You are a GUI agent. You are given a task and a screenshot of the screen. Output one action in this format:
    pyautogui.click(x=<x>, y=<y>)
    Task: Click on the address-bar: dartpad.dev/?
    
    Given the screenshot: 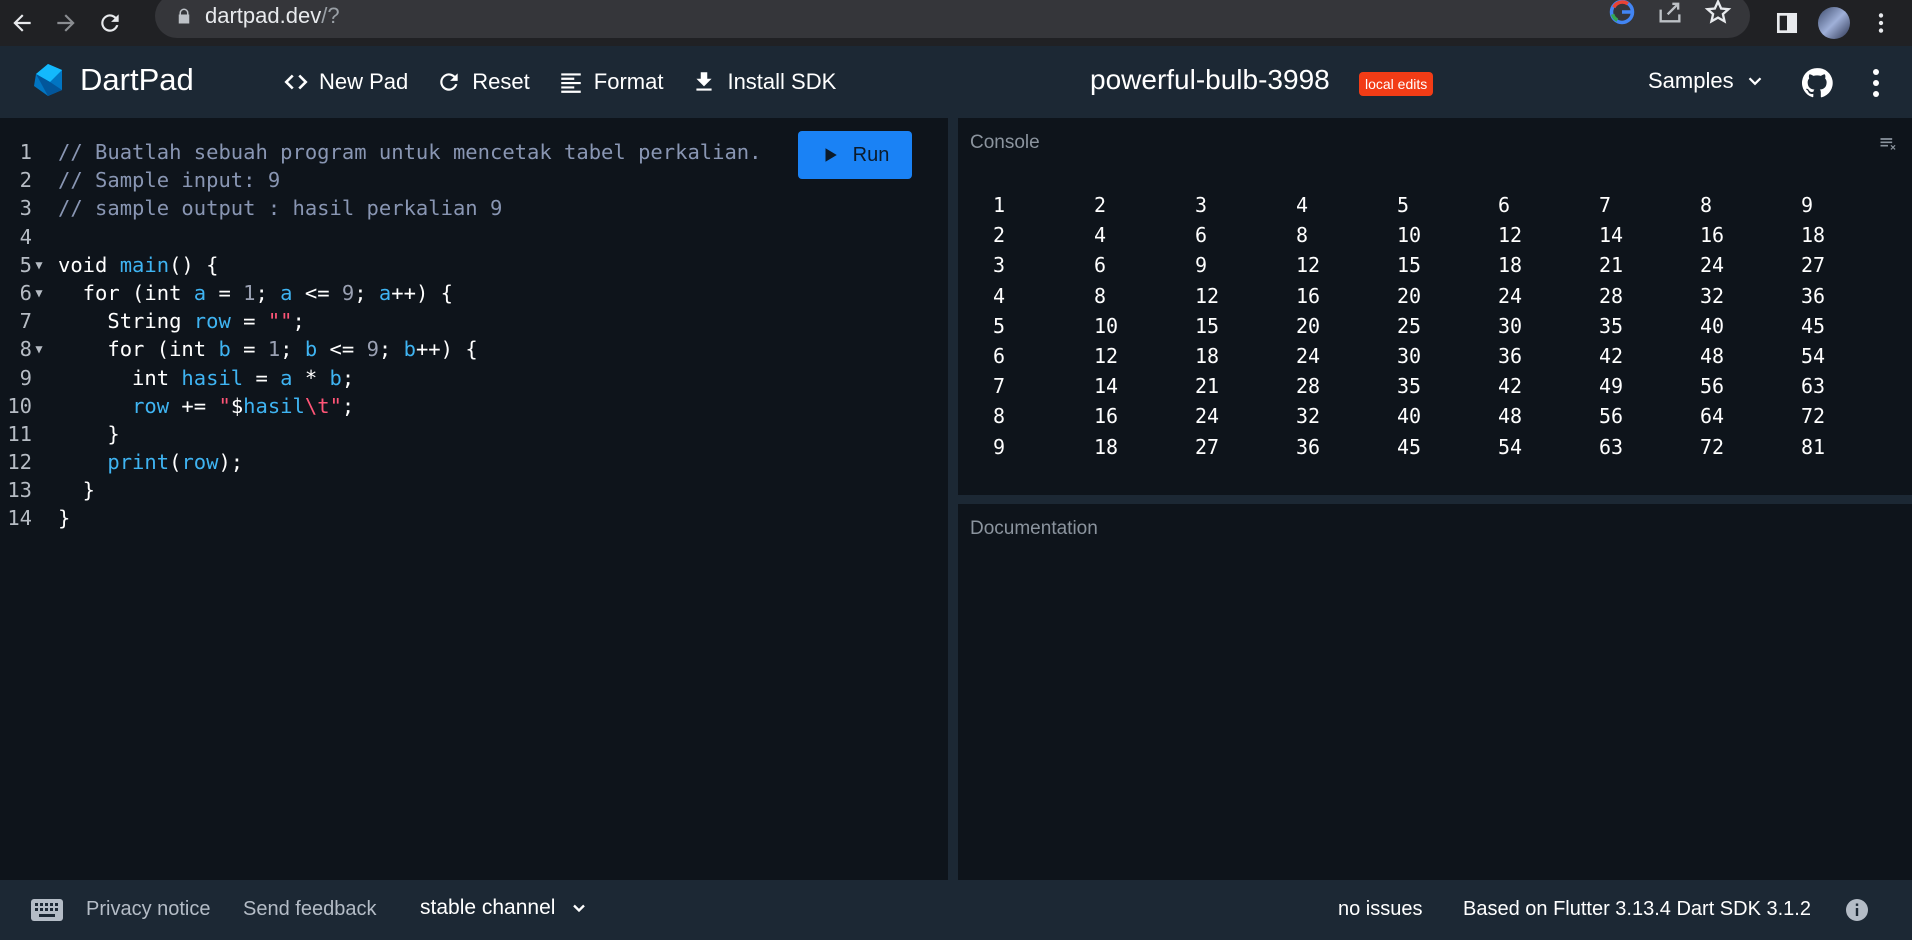 What is the action you would take?
    pyautogui.click(x=952, y=19)
    